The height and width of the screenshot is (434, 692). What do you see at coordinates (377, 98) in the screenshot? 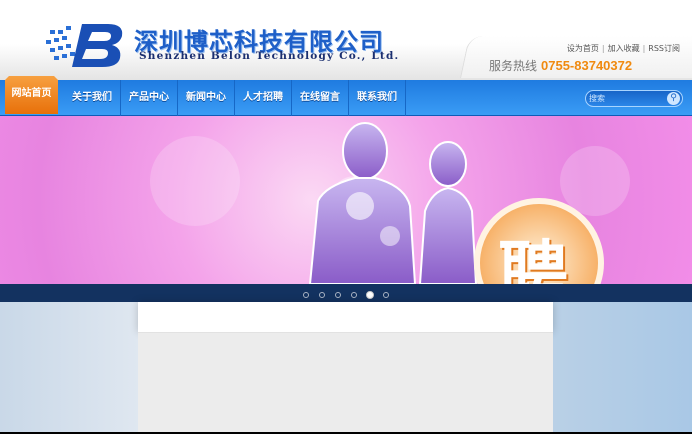
I see `nav-contact: 联系我们` at bounding box center [377, 98].